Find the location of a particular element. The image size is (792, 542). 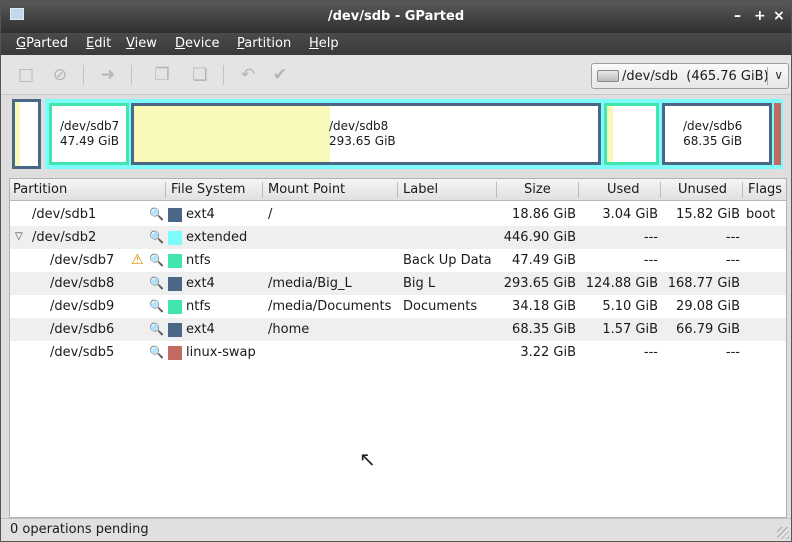

mouse-pointer-icon: ↖ is located at coordinates (367, 459).